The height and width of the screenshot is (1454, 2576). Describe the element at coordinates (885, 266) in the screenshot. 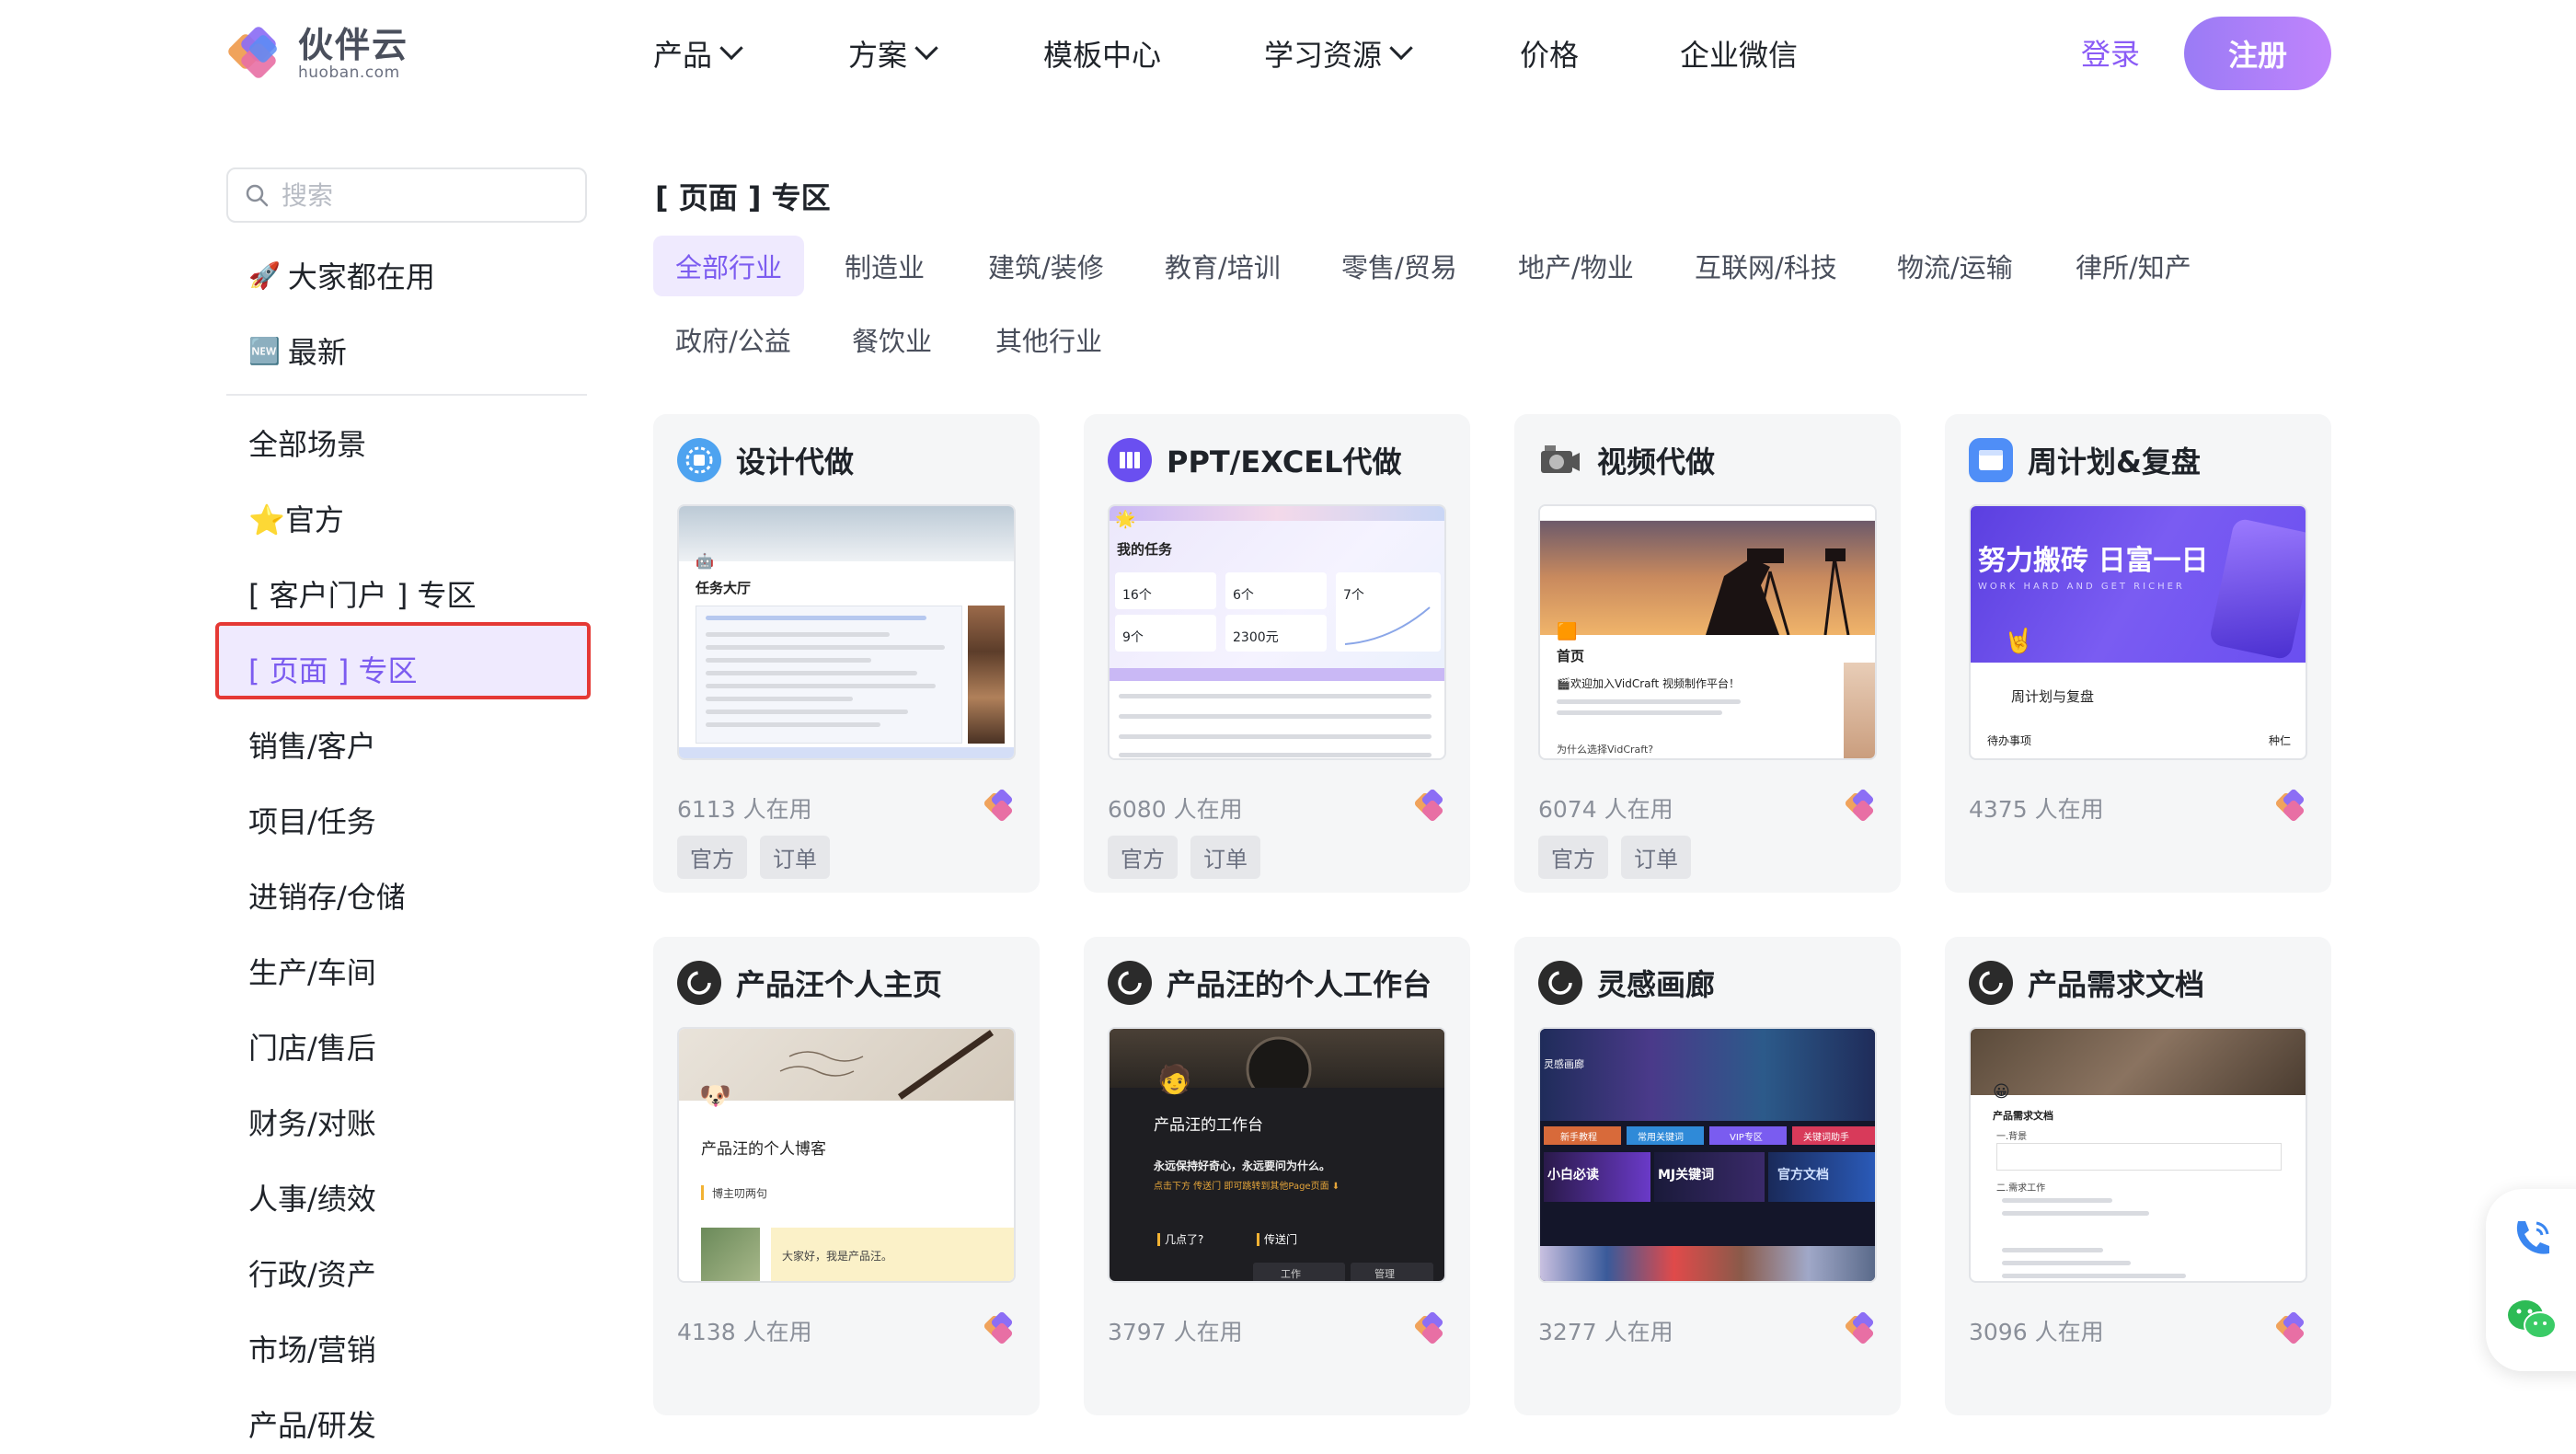

I see `industry-chip: 制造业` at that location.